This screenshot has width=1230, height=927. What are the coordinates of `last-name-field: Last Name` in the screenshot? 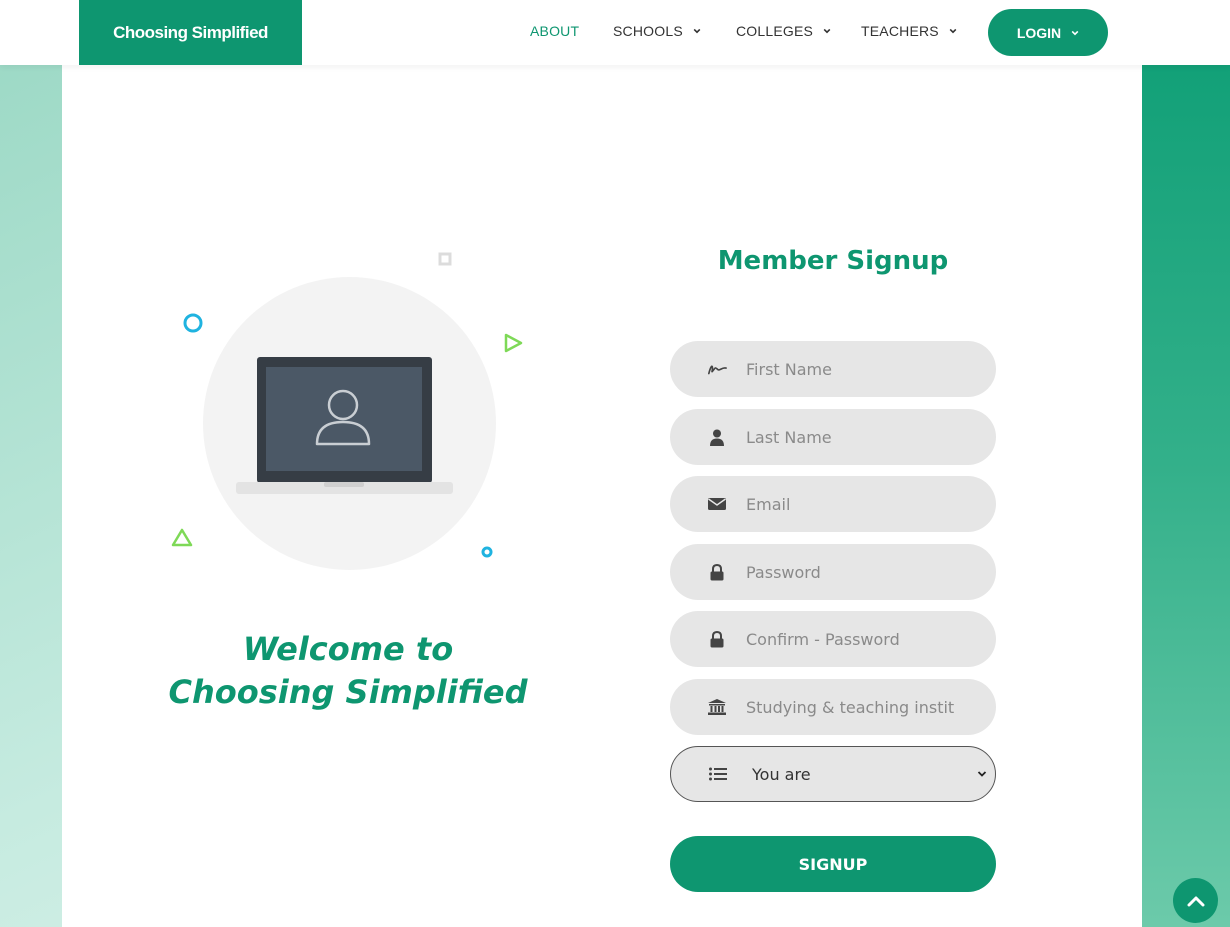 It's located at (833, 437).